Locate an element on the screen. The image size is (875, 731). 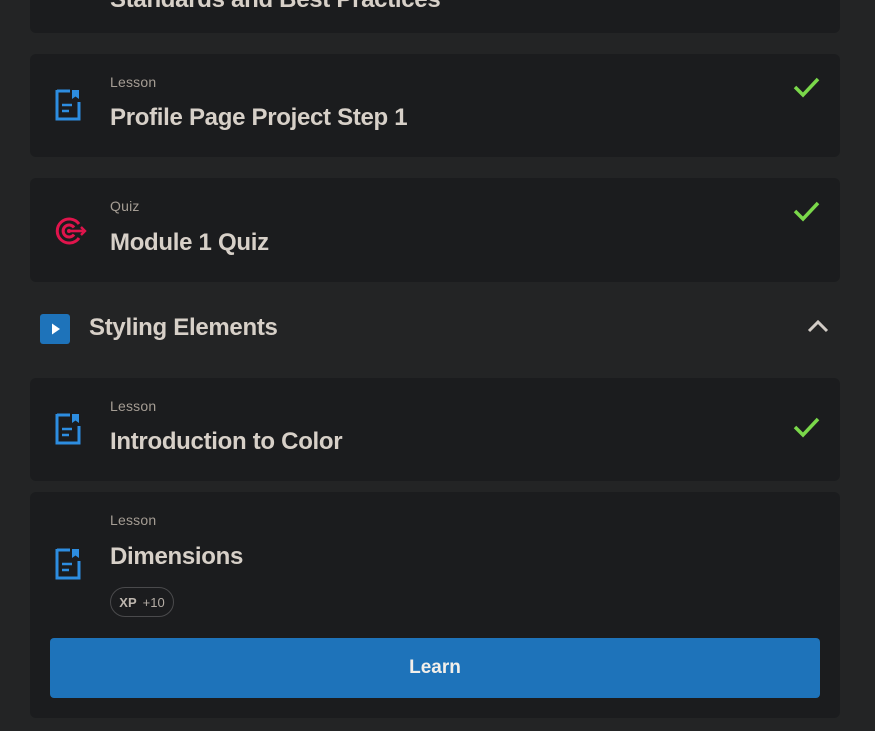
item-type: Quiz is located at coordinates (125, 206).